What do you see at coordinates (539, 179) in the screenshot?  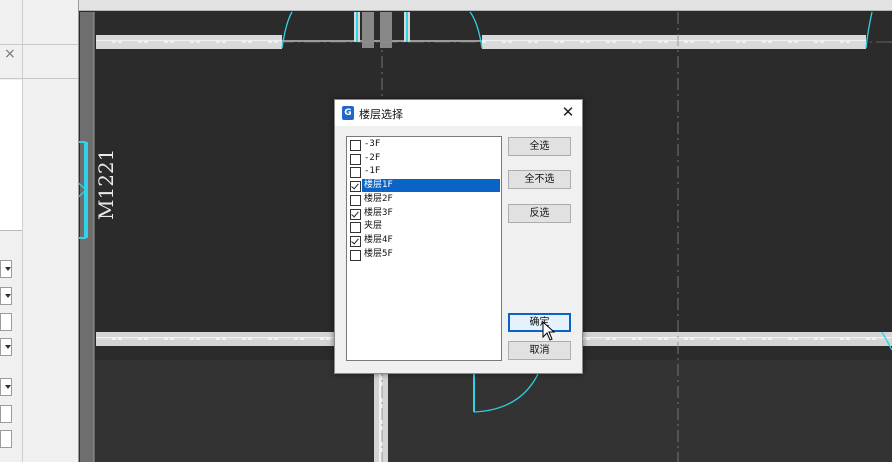 I see `select-none-button: 全不选` at bounding box center [539, 179].